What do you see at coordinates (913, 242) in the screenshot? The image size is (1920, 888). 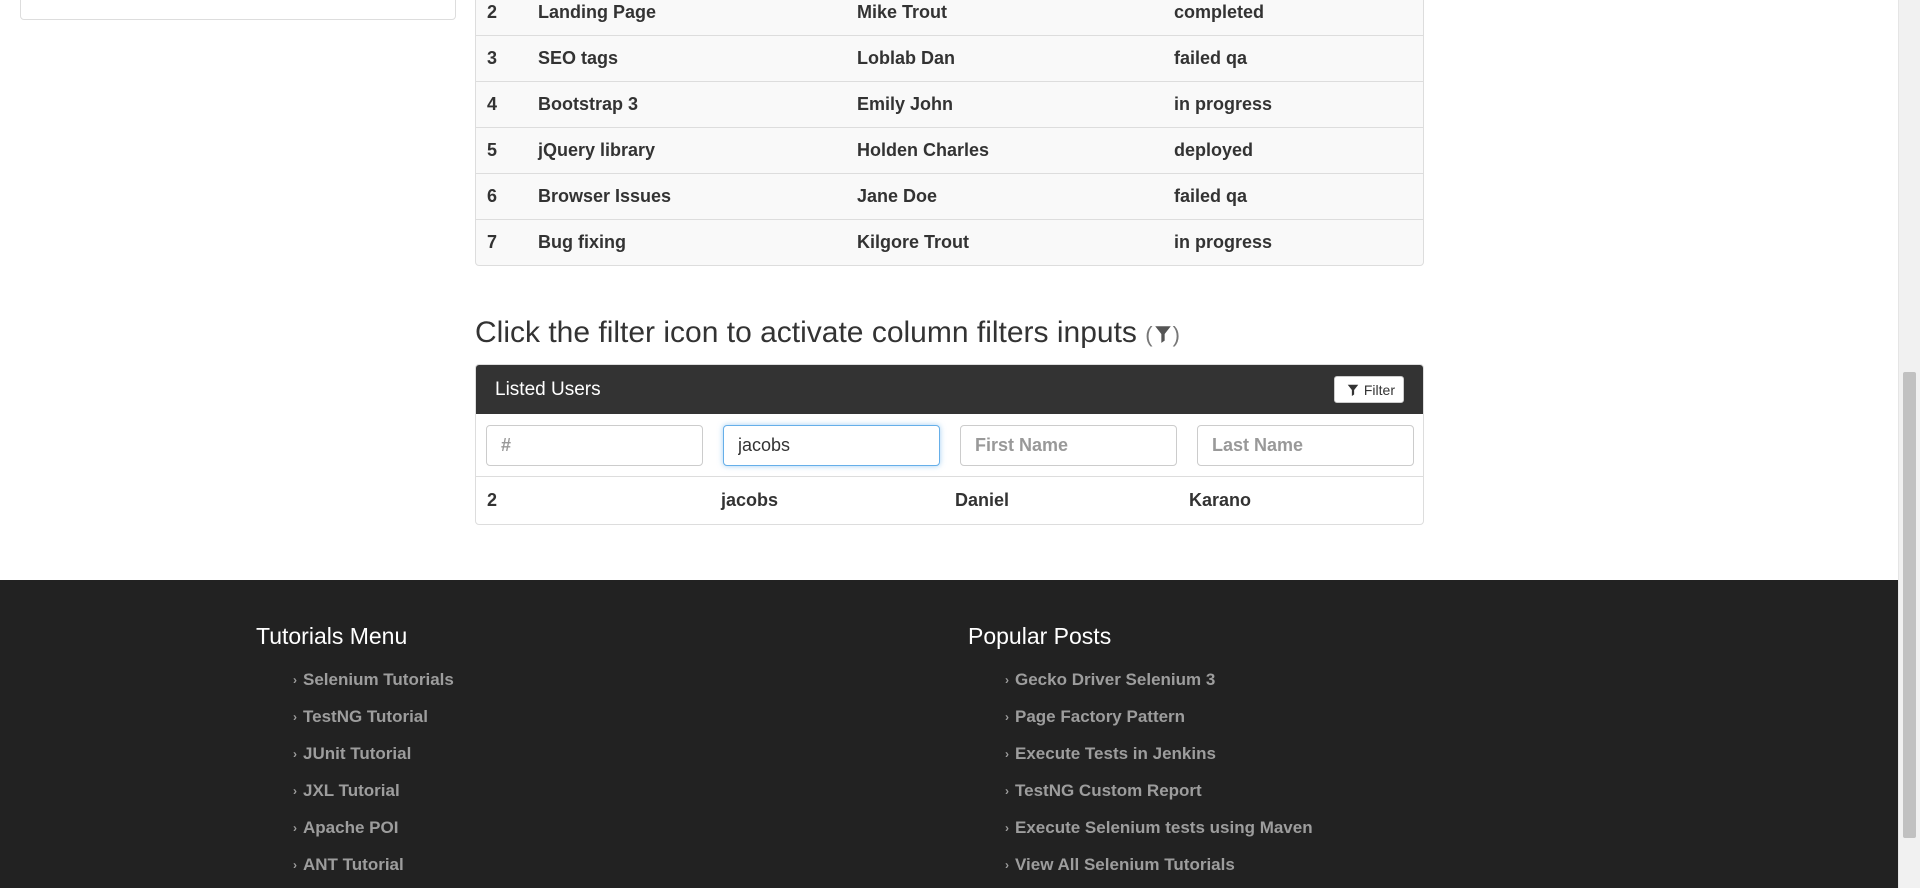 I see `task-assignee: Kilgore Trout` at bounding box center [913, 242].